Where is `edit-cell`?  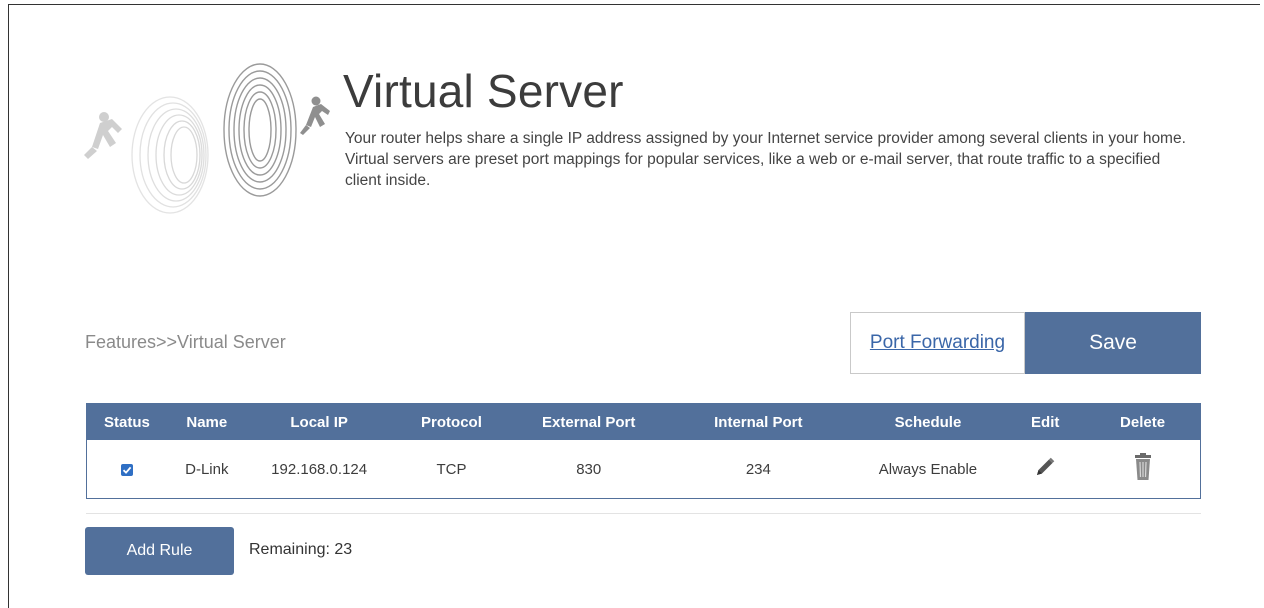
edit-cell is located at coordinates (1045, 469).